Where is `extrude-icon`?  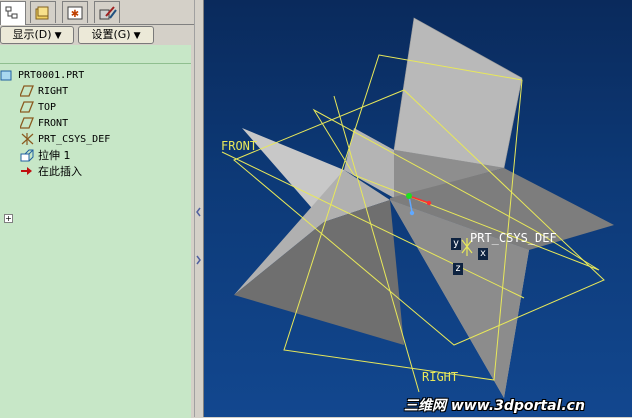
extrude-icon is located at coordinates (27, 155).